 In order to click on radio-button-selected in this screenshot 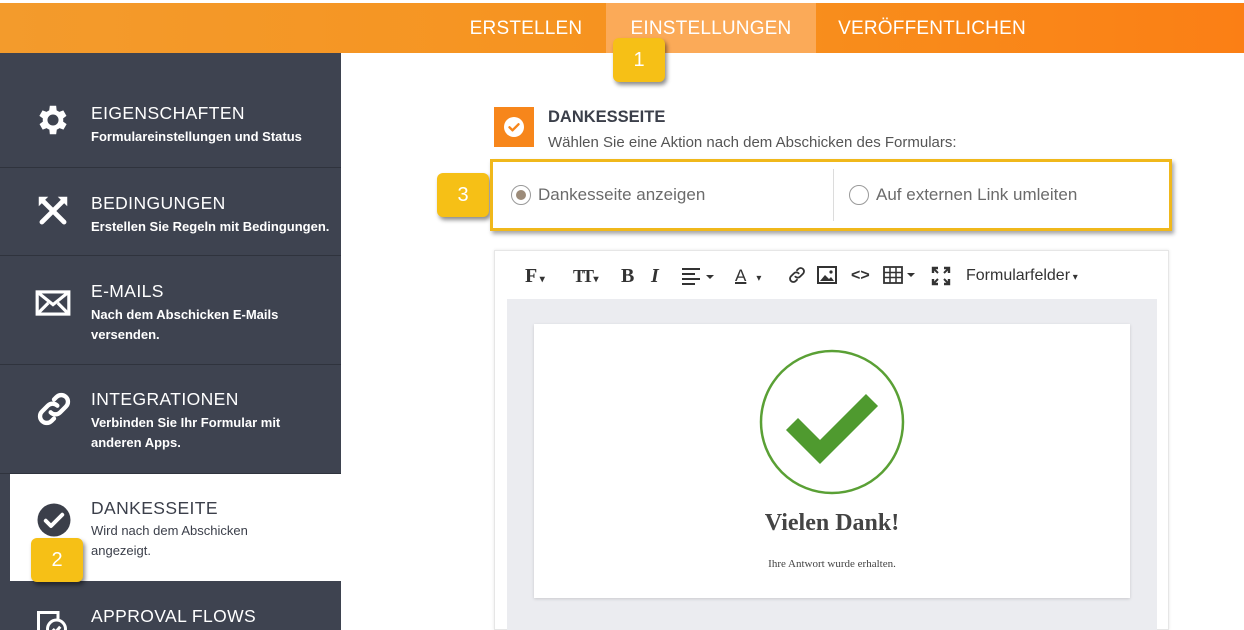, I will do `click(521, 195)`.